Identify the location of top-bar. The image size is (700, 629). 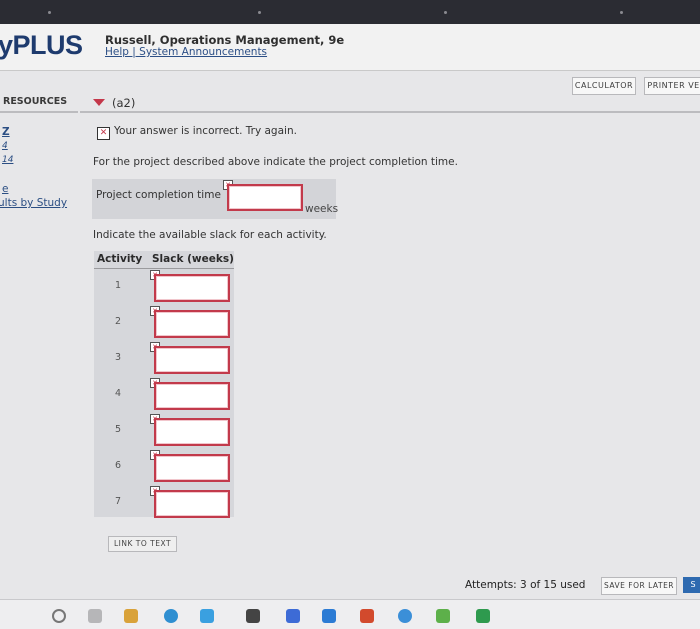
(350, 12).